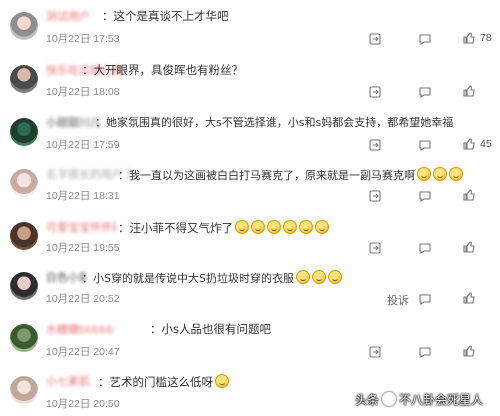 The height and width of the screenshot is (416, 500). I want to click on comment-text: ：汪小菲不得又气炸了, so click(223, 228).